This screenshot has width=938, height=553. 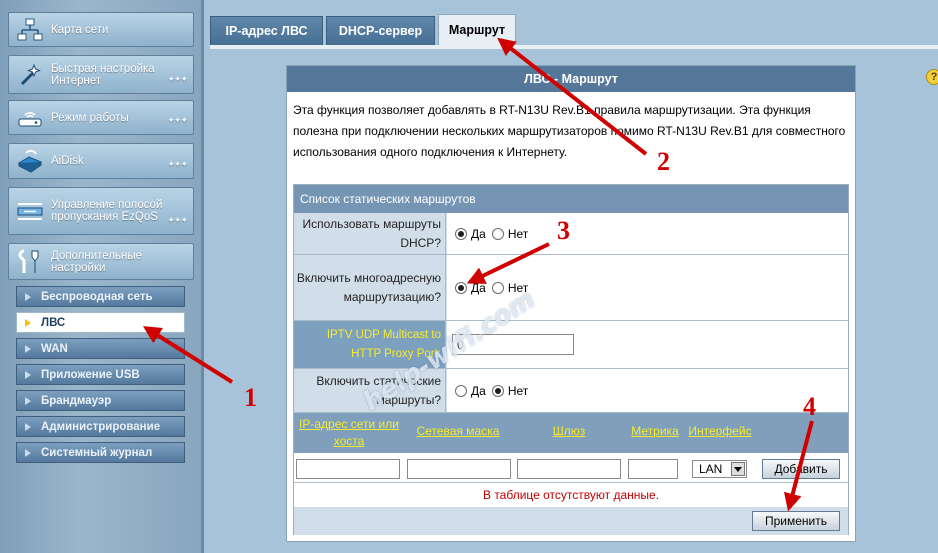 I want to click on sidebar-item-quick-setup: Быстрая настройка Интернет ✦✦✦, so click(x=101, y=74).